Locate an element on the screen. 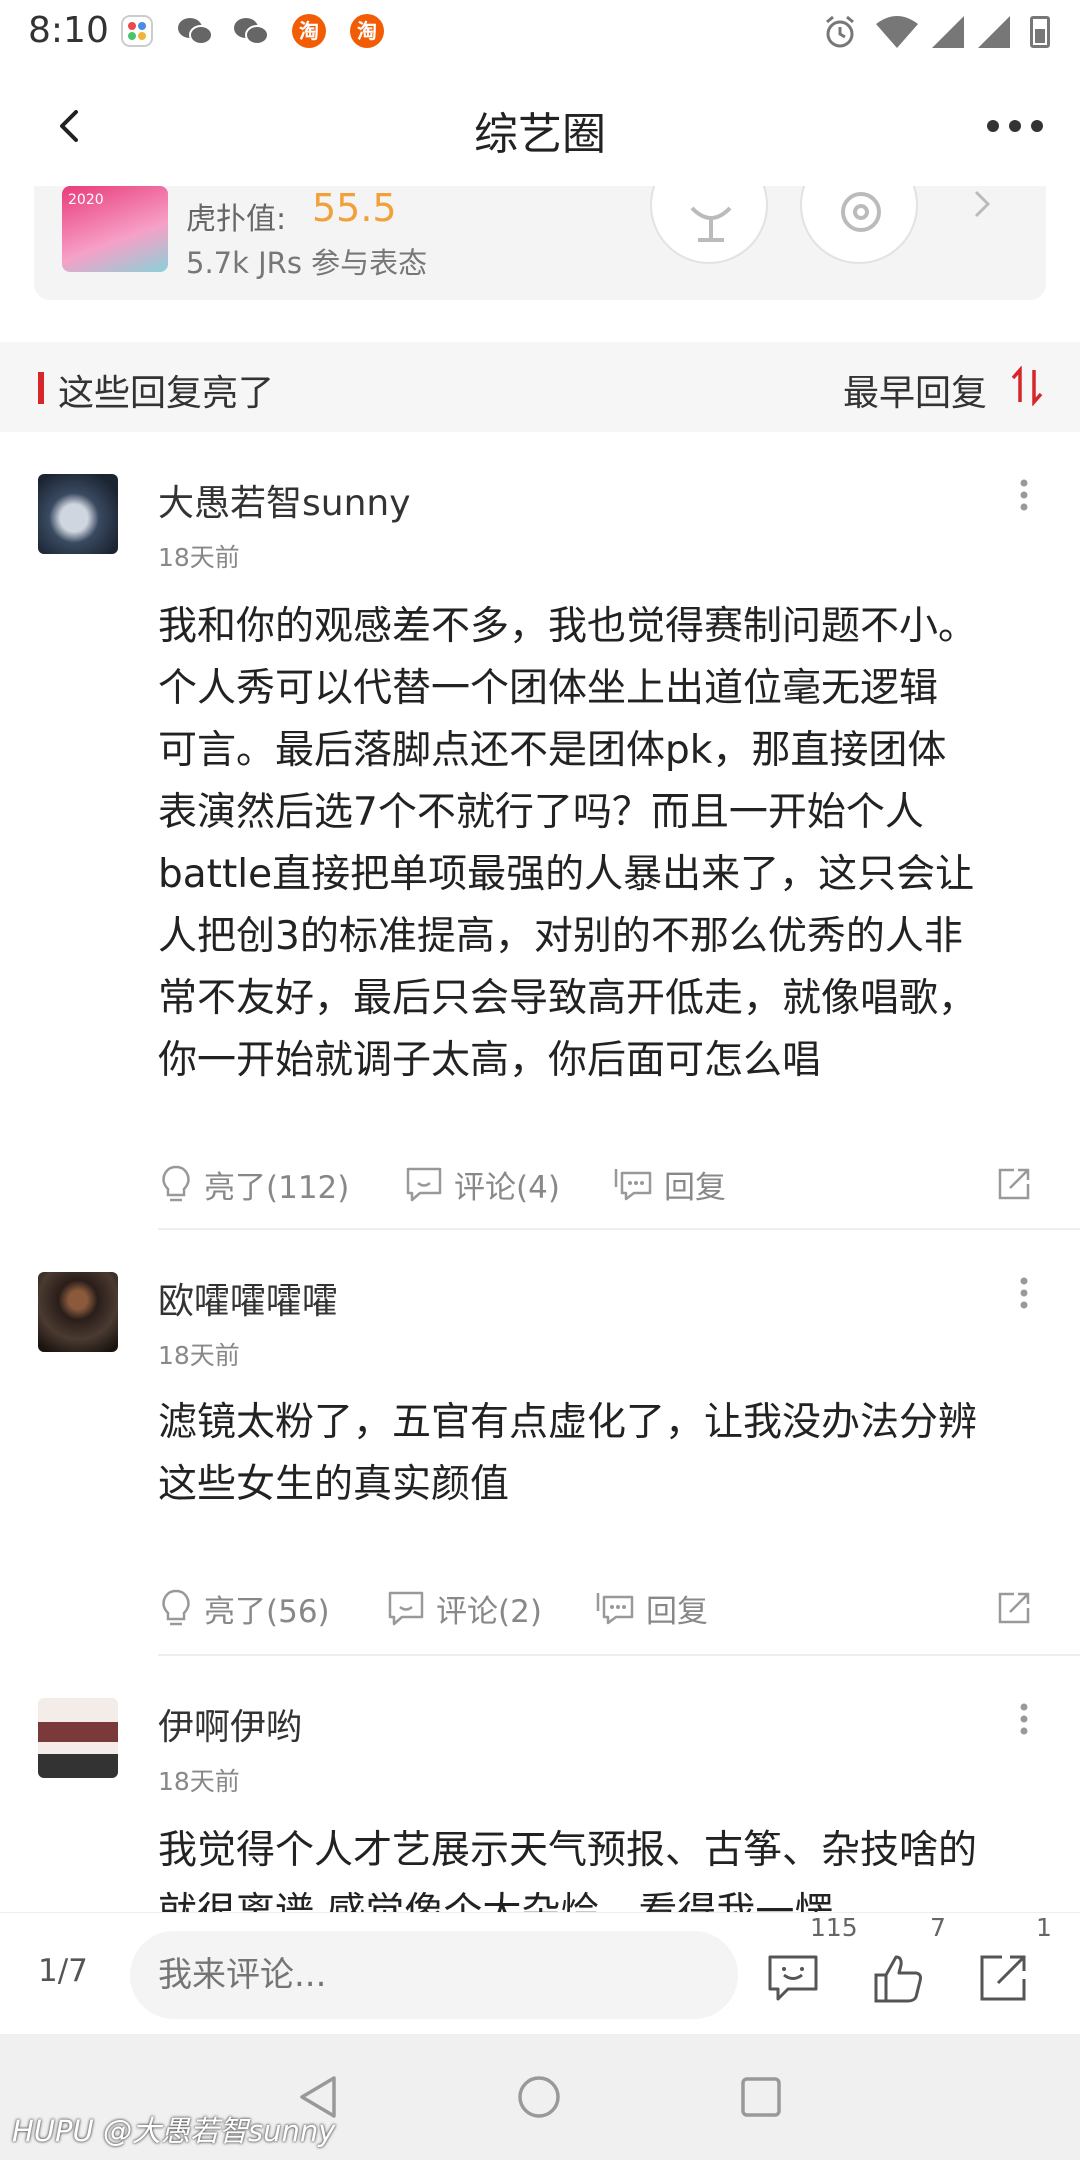 The width and height of the screenshot is (1080, 2160). comment-button: 评论(2) is located at coordinates (464, 1608).